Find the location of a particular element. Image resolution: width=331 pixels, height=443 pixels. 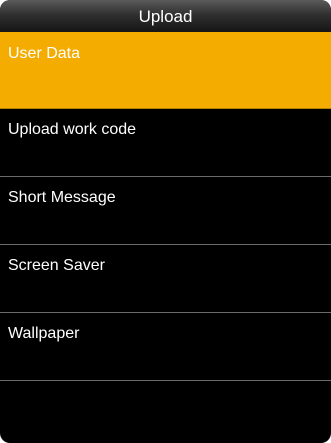

menu-item-label: Wallpaper is located at coordinates (44, 333).